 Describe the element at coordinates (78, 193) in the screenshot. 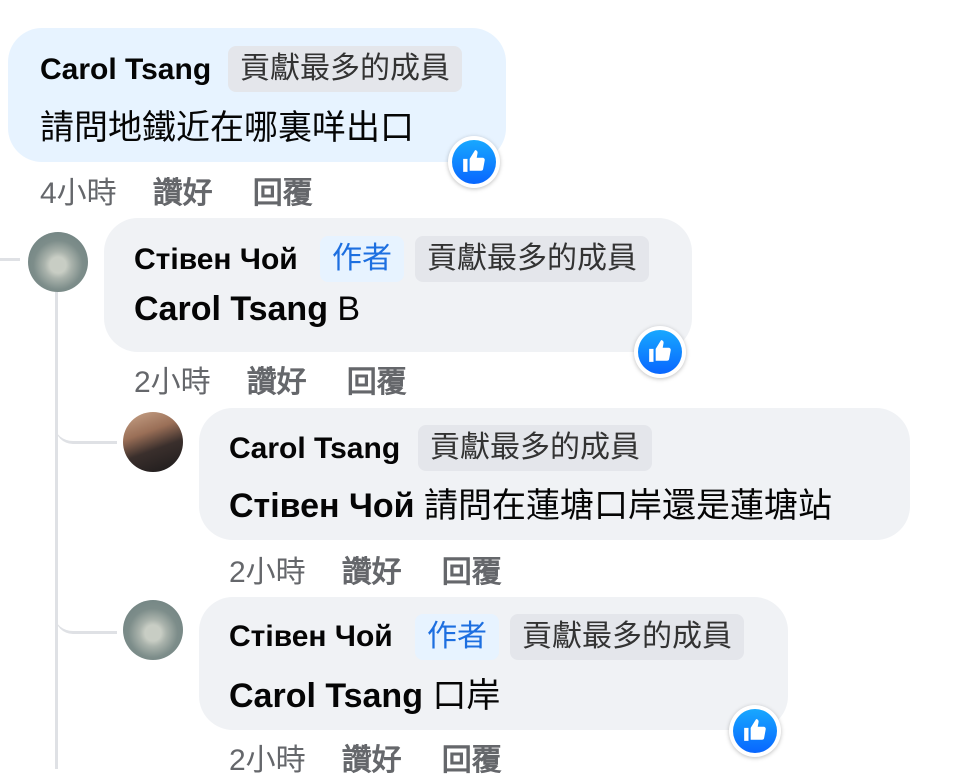

I see `comment-time: 4小時` at that location.